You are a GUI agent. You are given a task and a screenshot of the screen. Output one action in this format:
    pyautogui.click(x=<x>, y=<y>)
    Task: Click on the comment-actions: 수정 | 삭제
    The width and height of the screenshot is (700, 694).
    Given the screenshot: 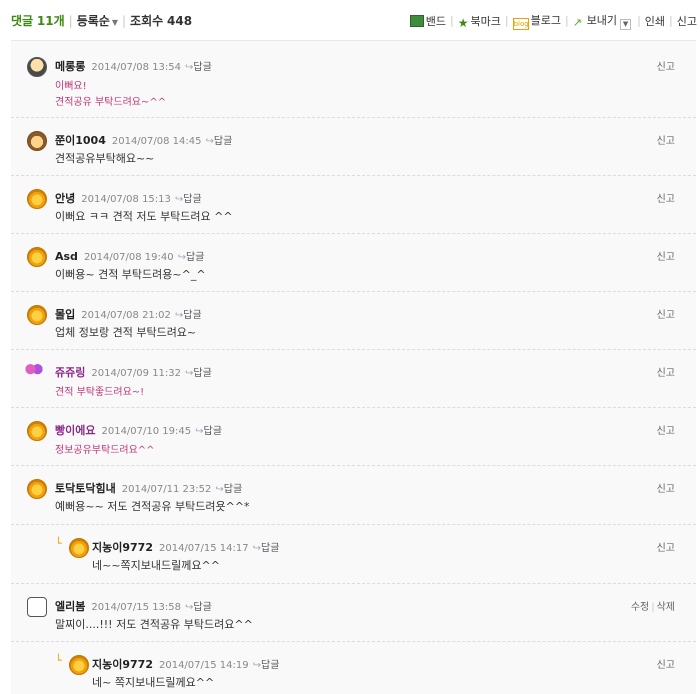 What is the action you would take?
    pyautogui.click(x=652, y=607)
    